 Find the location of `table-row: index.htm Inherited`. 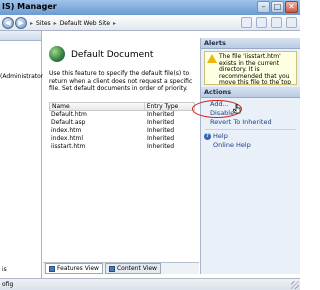

table-row: index.htm Inherited is located at coordinates (122, 131).